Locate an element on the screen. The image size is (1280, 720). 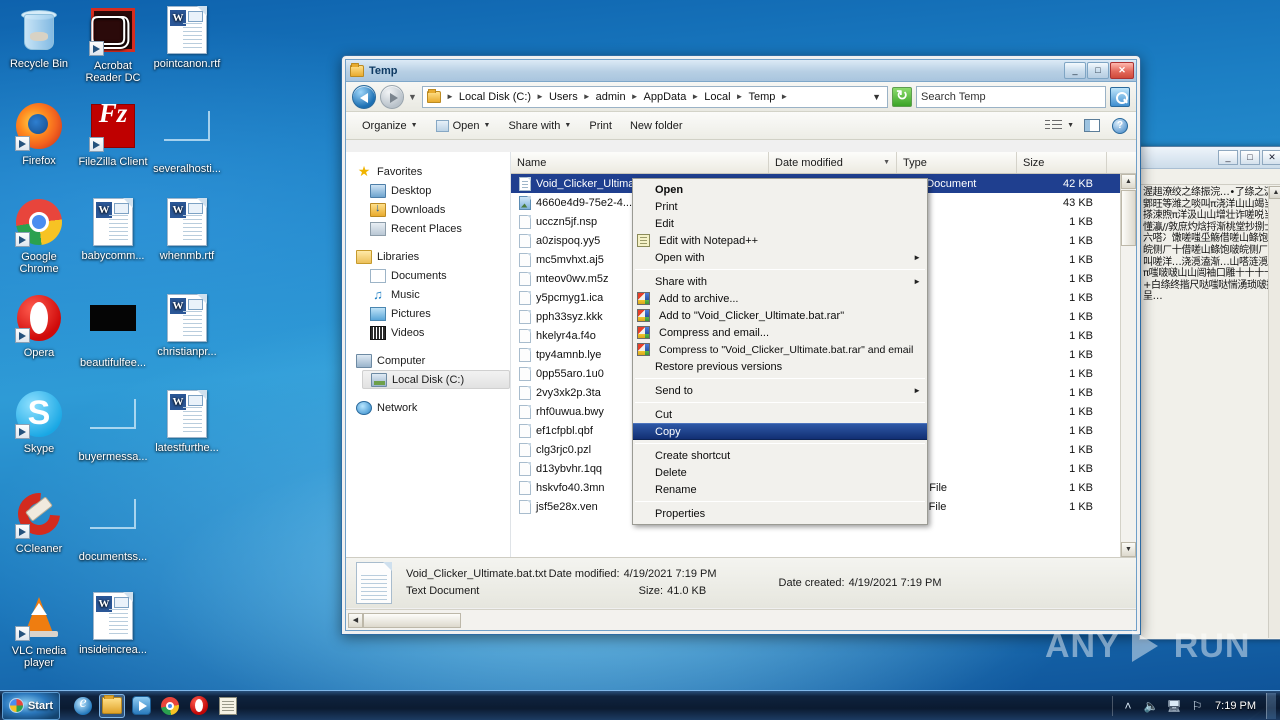
sidebar-item-local-disk-c: Local Disk (C:) is located at coordinates (436, 379).